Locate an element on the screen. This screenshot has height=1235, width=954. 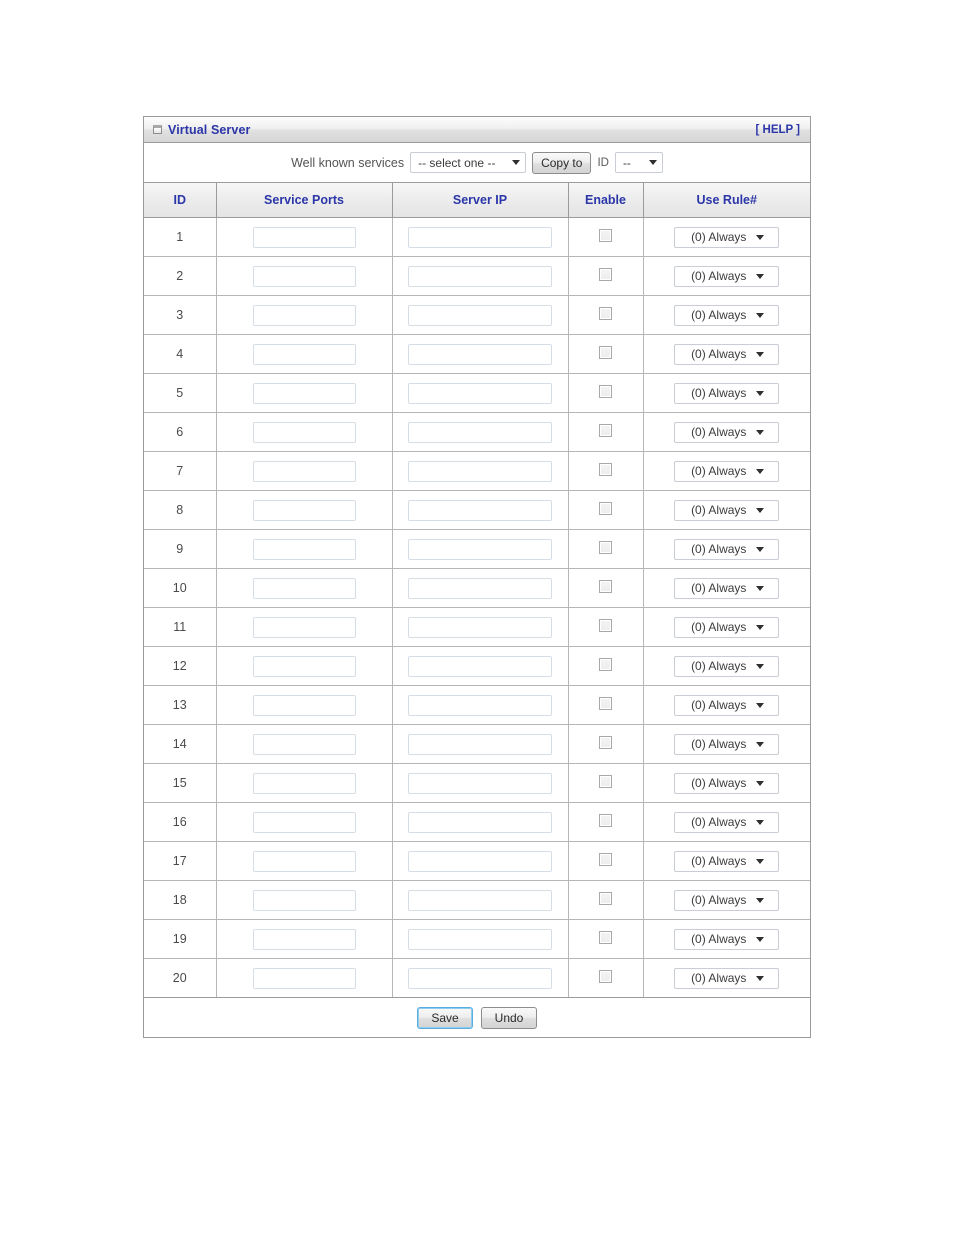
copy-to-id-select: -- is located at coordinates (638, 162).